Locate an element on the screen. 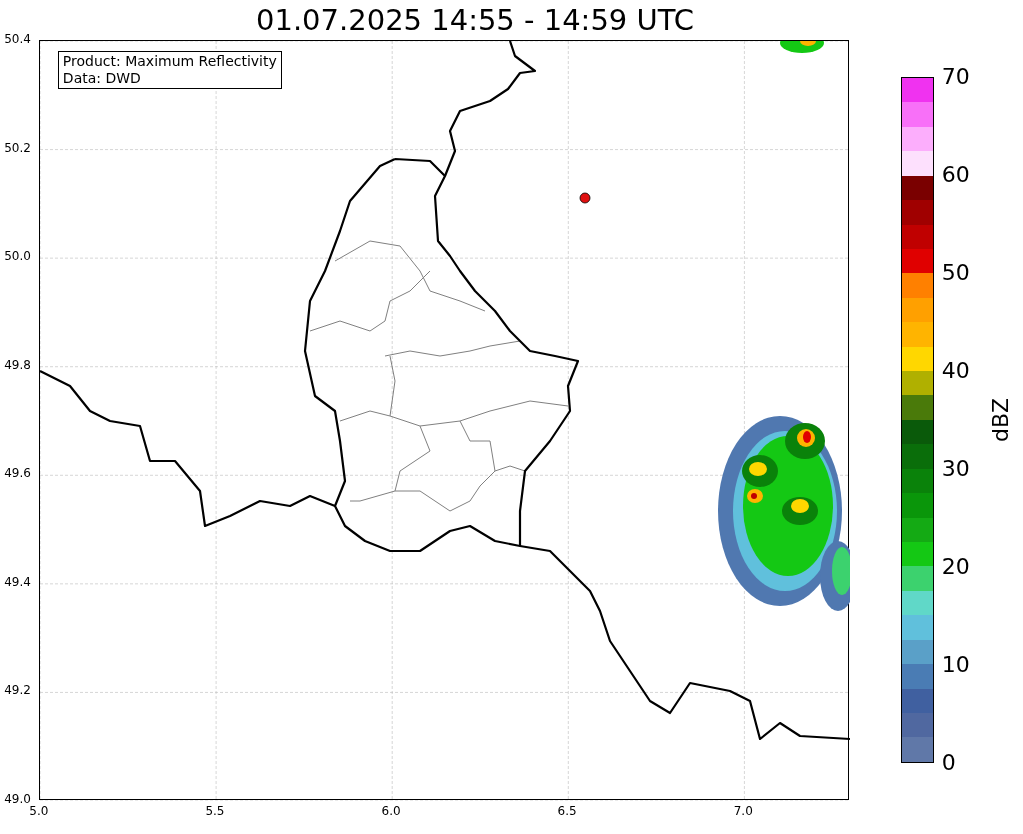 This screenshot has width=1023, height=834. colorbar-label: dBZ is located at coordinates (1000, 420).